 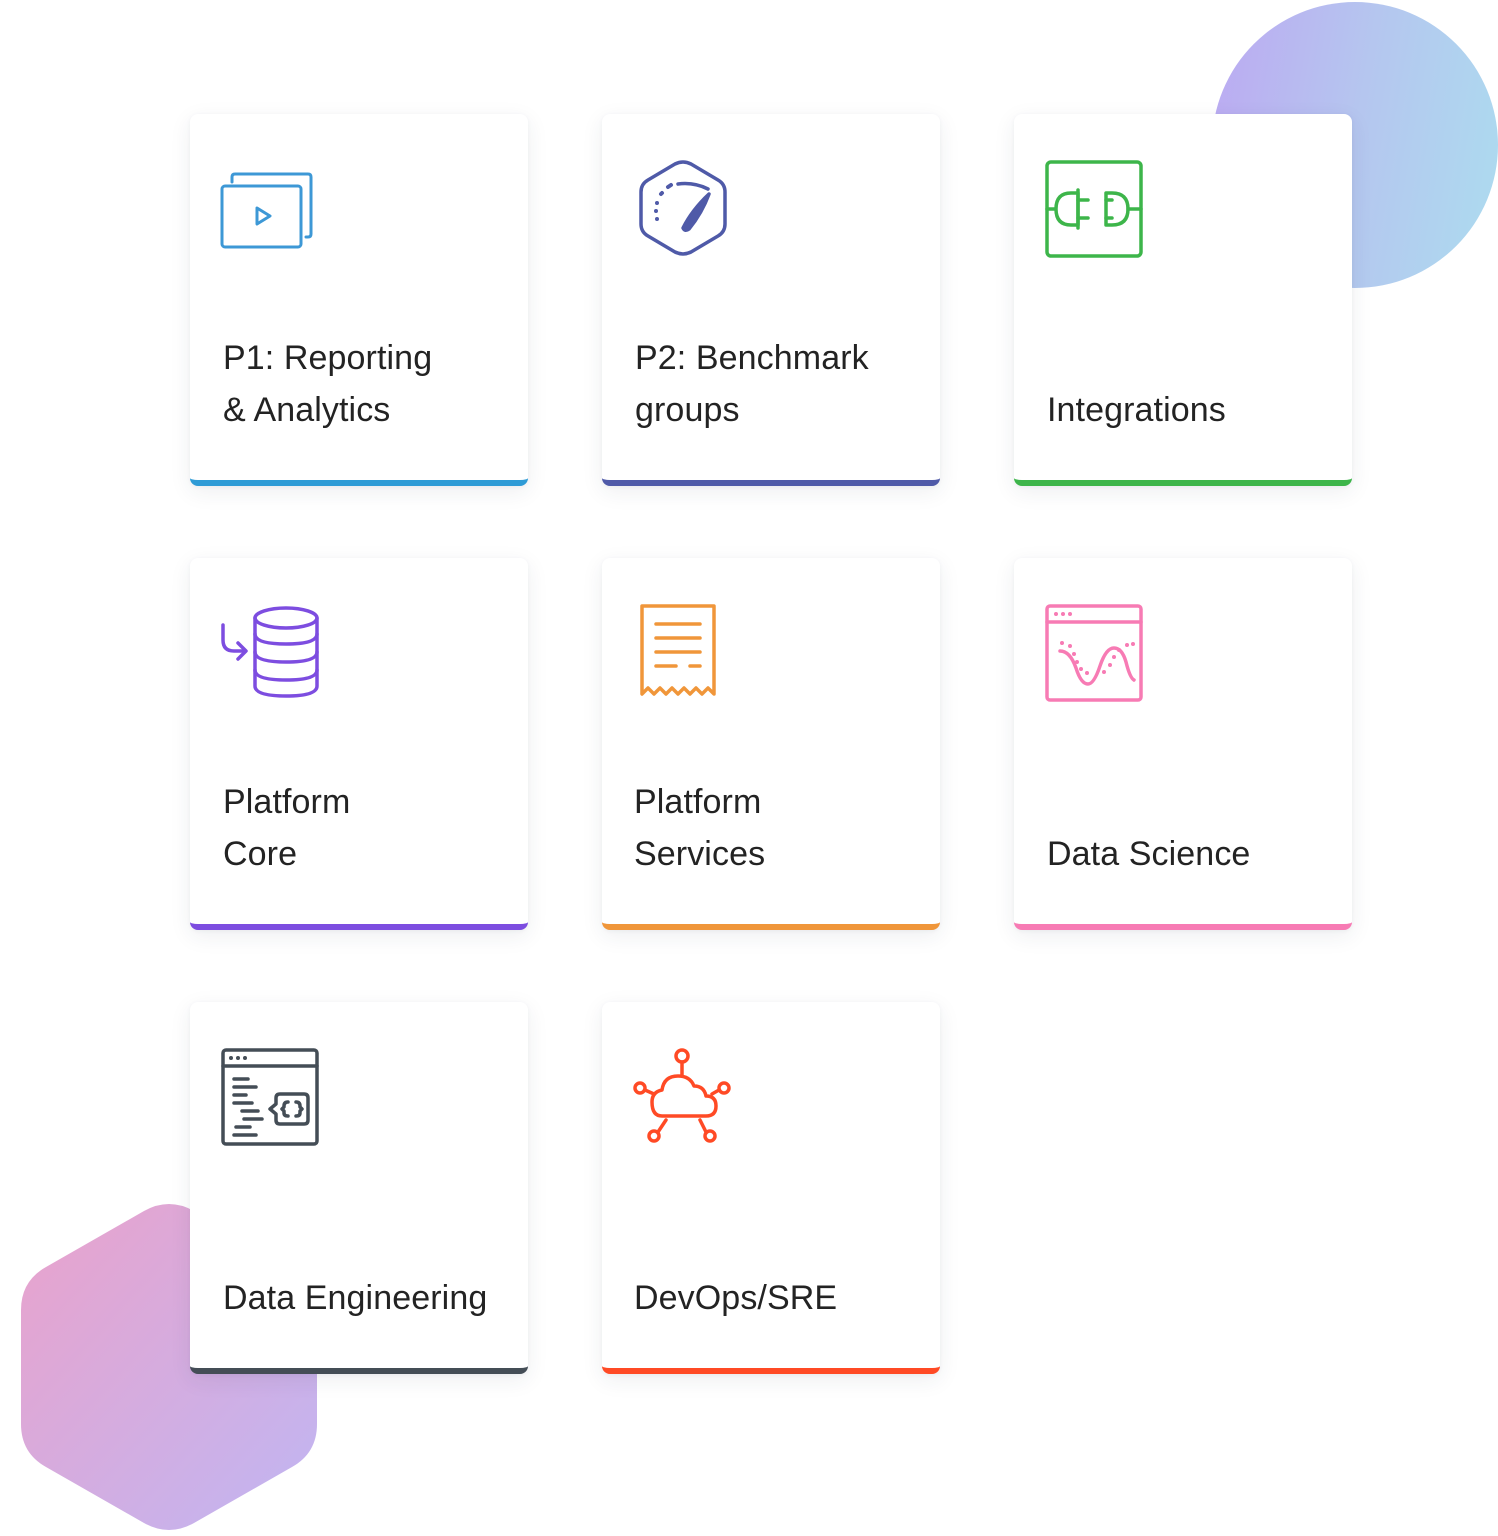 I want to click on plug-connector-icon, so click(x=1096, y=210).